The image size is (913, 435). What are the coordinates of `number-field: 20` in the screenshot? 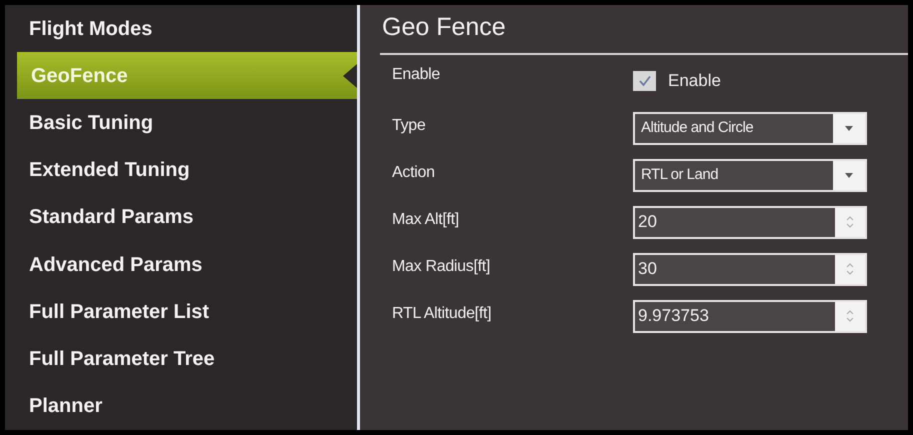 It's located at (750, 222).